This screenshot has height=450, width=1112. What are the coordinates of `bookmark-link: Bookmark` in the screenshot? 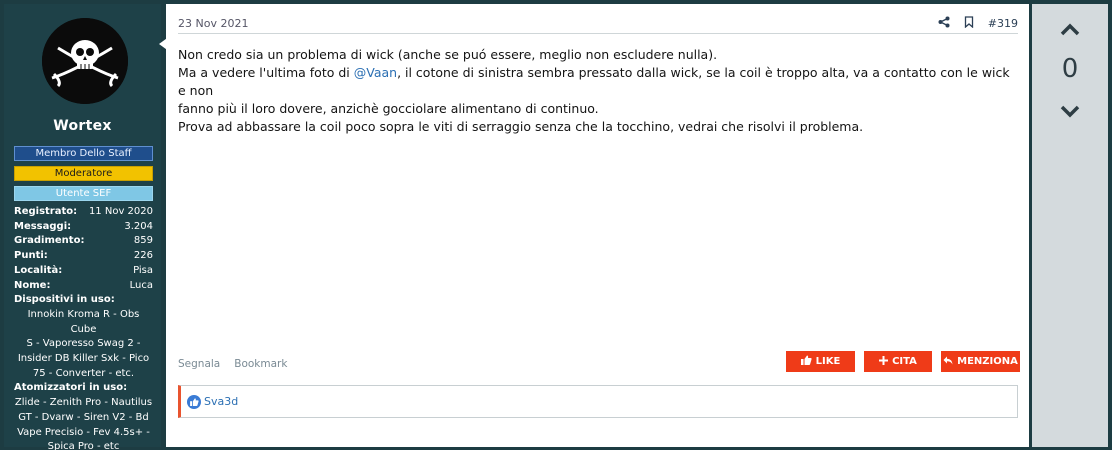 It's located at (260, 364).